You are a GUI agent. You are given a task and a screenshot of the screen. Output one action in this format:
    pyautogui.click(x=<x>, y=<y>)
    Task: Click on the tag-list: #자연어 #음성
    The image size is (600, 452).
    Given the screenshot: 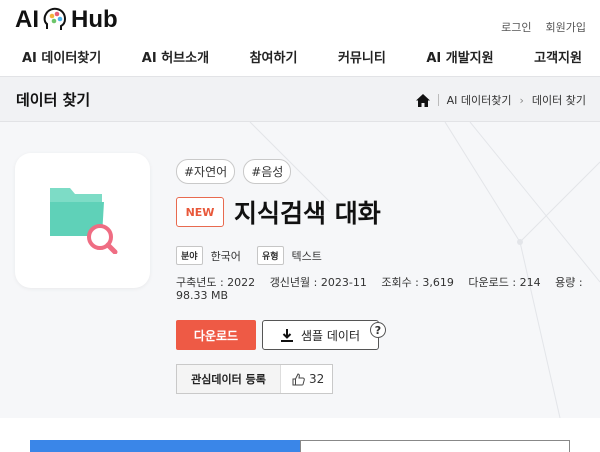 What is the action you would take?
    pyautogui.click(x=234, y=171)
    